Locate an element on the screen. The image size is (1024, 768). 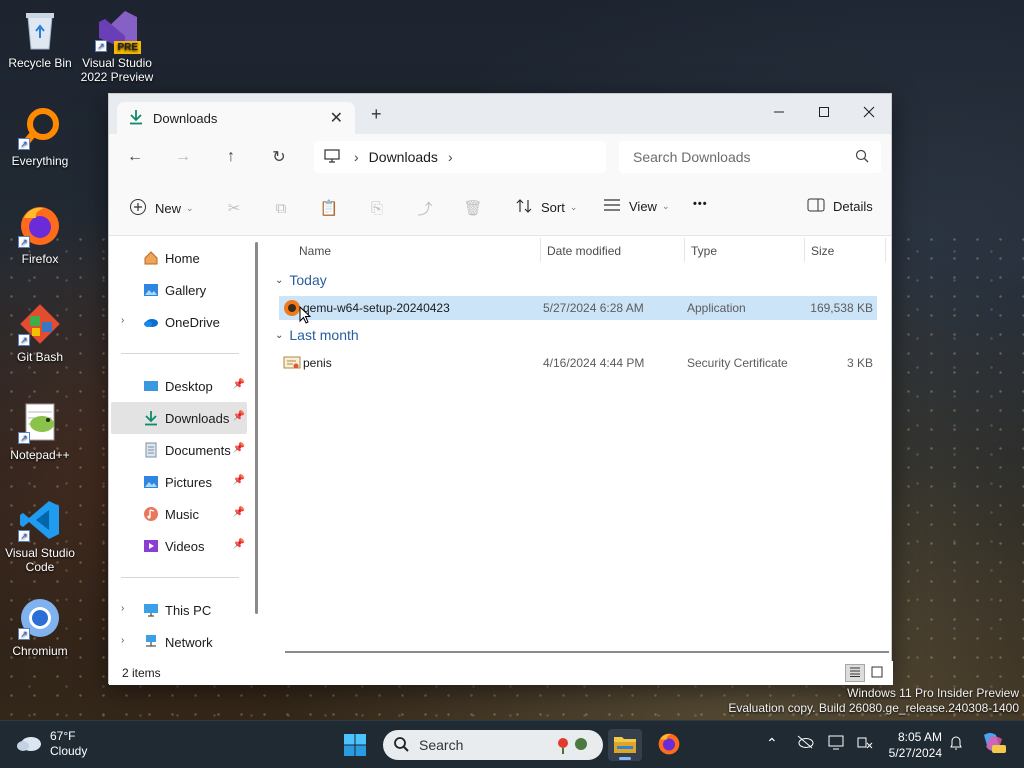
desktop-icon-visual-studio-code: ↗ Visual Studio Code is located at coordinates (40, 536).